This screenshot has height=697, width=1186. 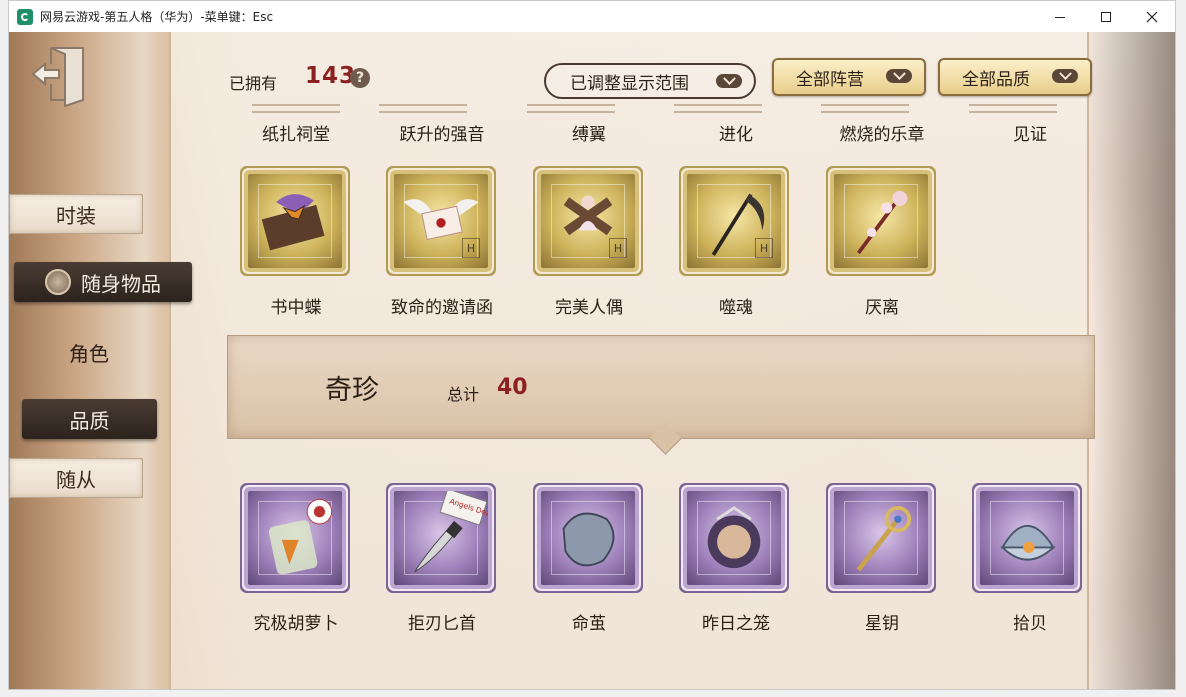 I want to click on cocoon-icon, so click(x=588, y=539).